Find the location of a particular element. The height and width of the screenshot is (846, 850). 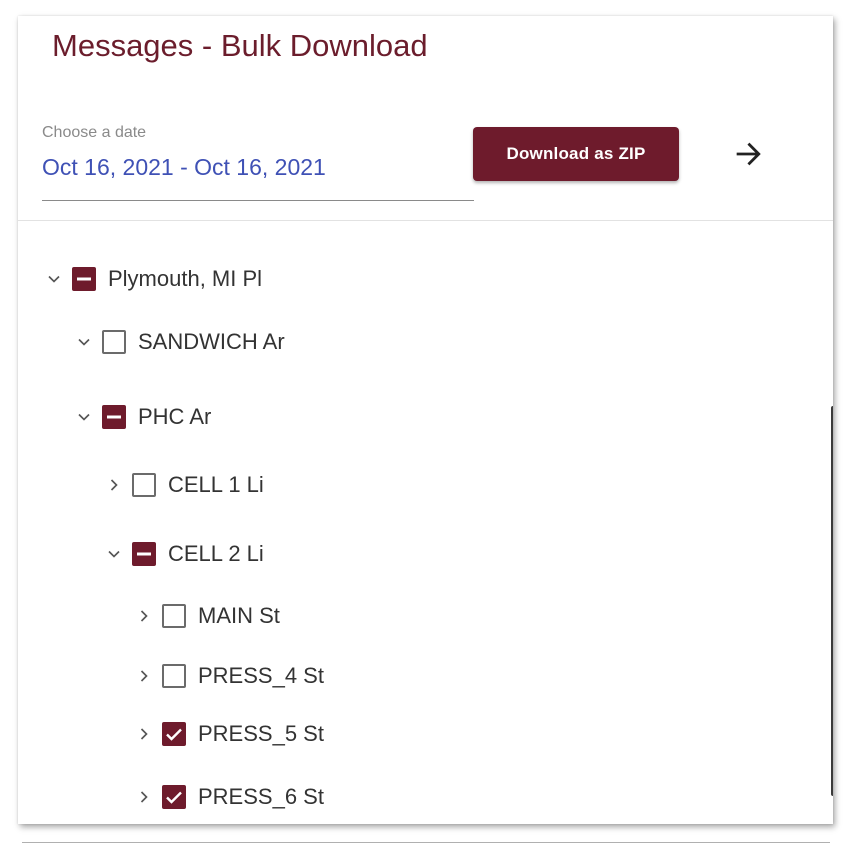

tree-node-label: PHC Ar is located at coordinates (175, 416).